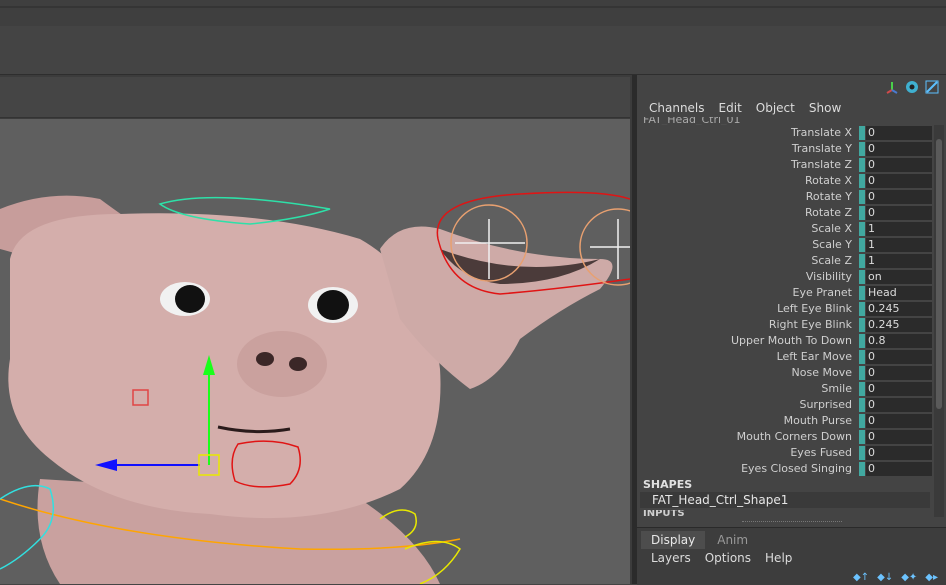  I want to click on channel-row: Left Eye Blink 0.245, so click(785, 309).